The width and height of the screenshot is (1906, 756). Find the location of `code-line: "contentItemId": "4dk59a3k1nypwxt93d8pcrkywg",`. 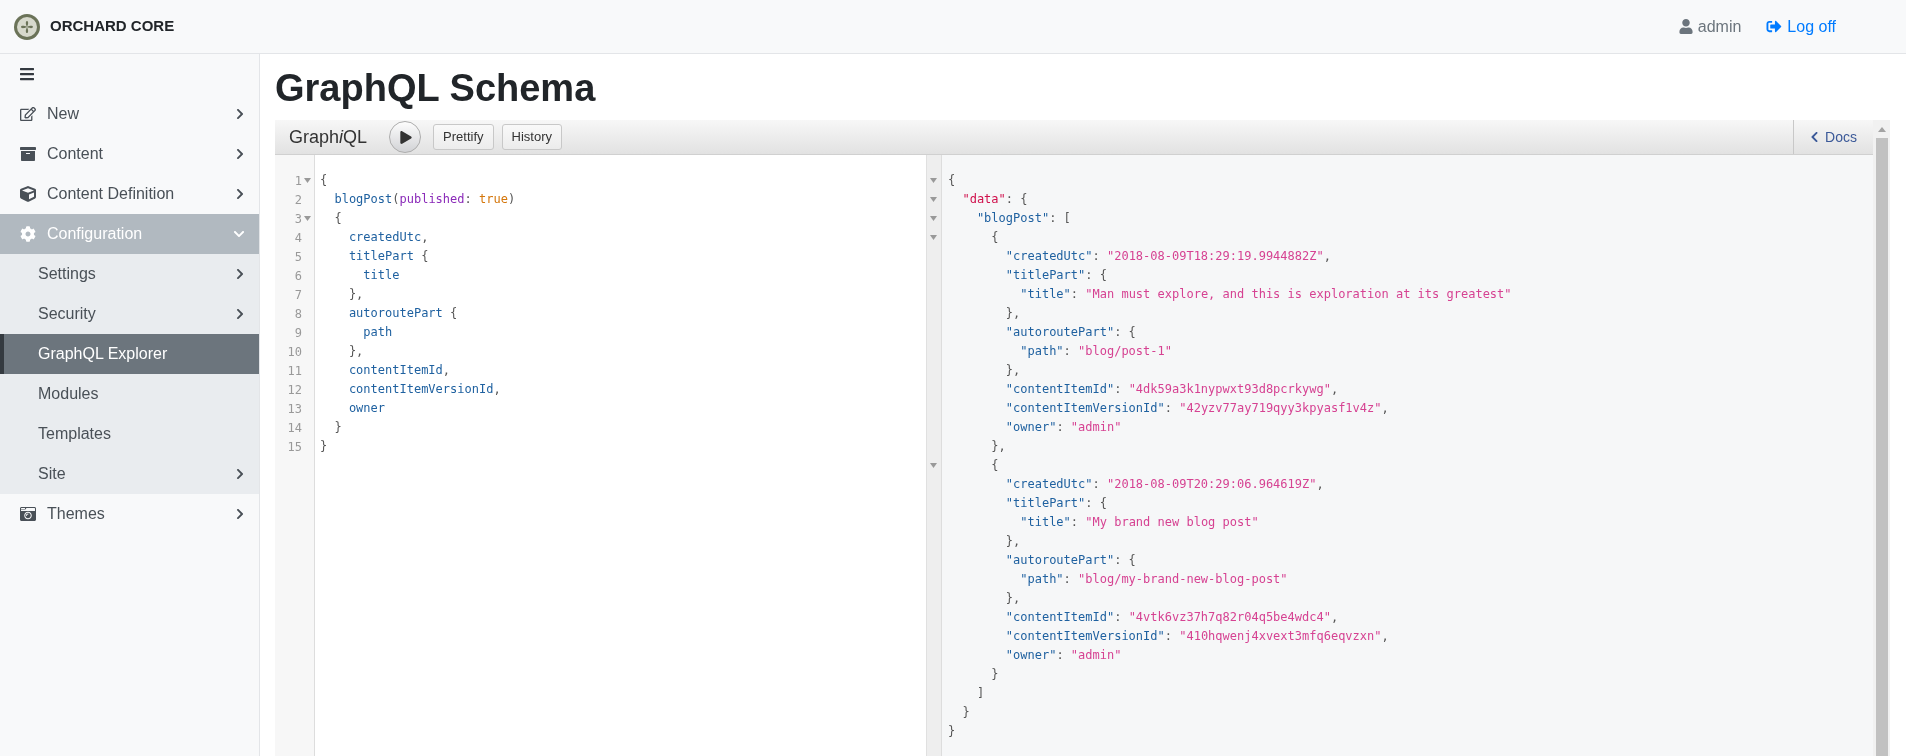

code-line: "contentItemId": "4dk59a3k1nypwxt93d8pcrkywg", is located at coordinates (1171, 389).